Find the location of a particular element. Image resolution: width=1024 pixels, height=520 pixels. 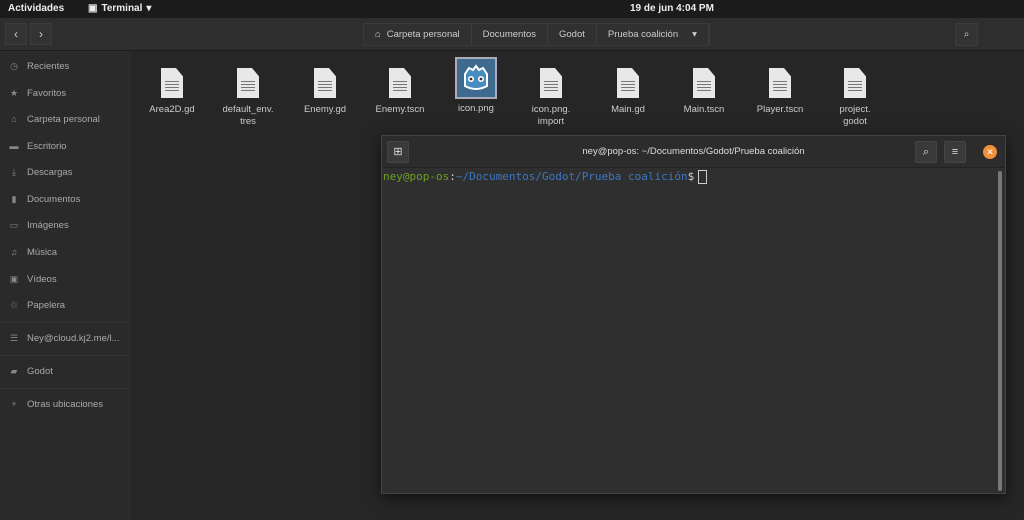

search-button: ⌕ is located at coordinates (966, 34).